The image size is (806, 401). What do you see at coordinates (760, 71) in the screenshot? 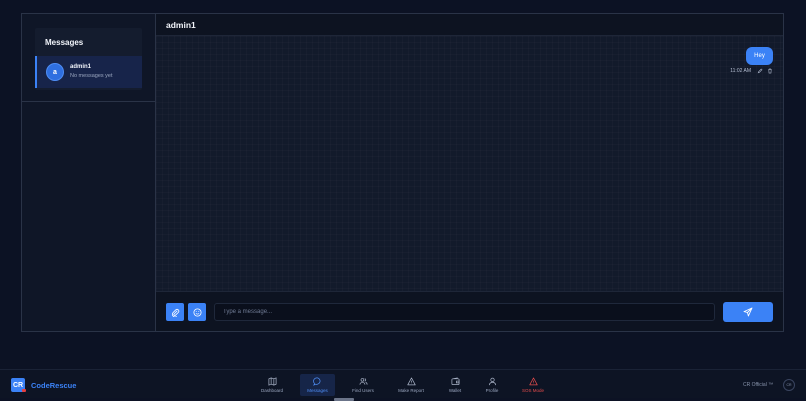
I see `edit-icon` at bounding box center [760, 71].